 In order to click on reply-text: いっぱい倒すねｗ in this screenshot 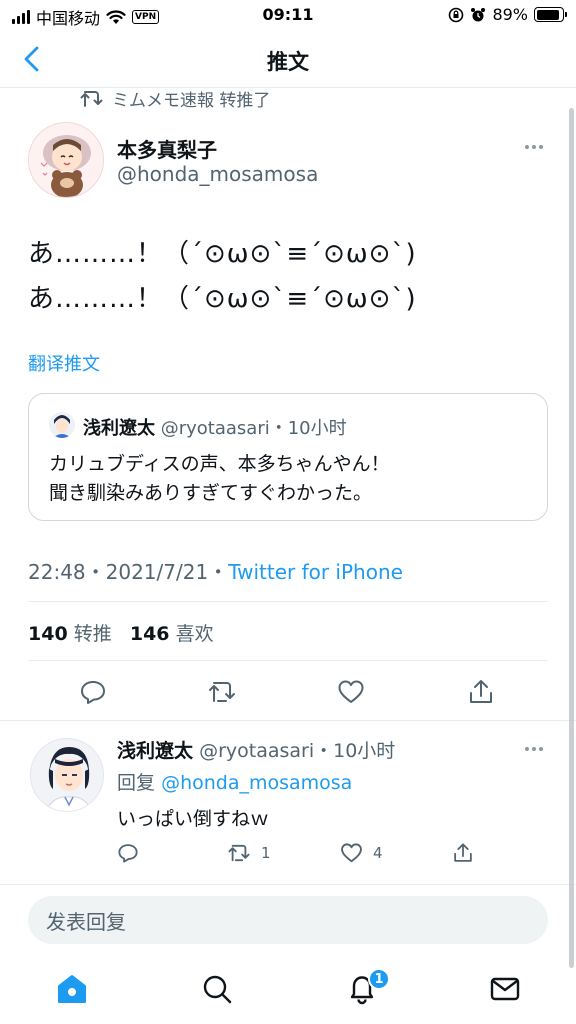, I will do `click(193, 819)`.